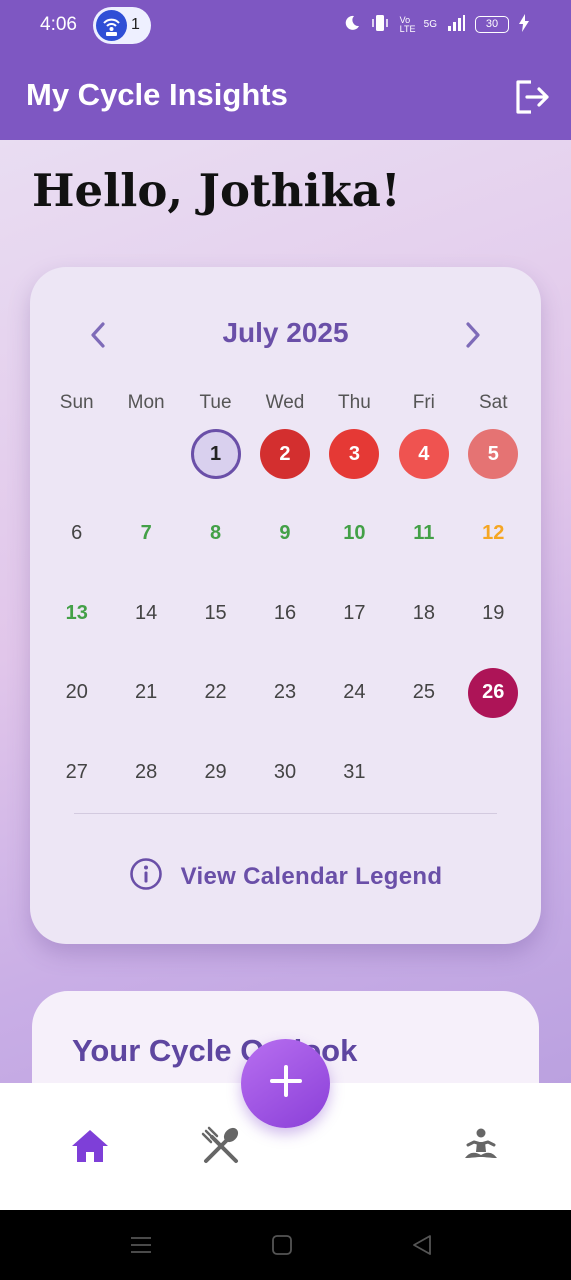  What do you see at coordinates (423, 454) in the screenshot?
I see `calendar-day: 4` at bounding box center [423, 454].